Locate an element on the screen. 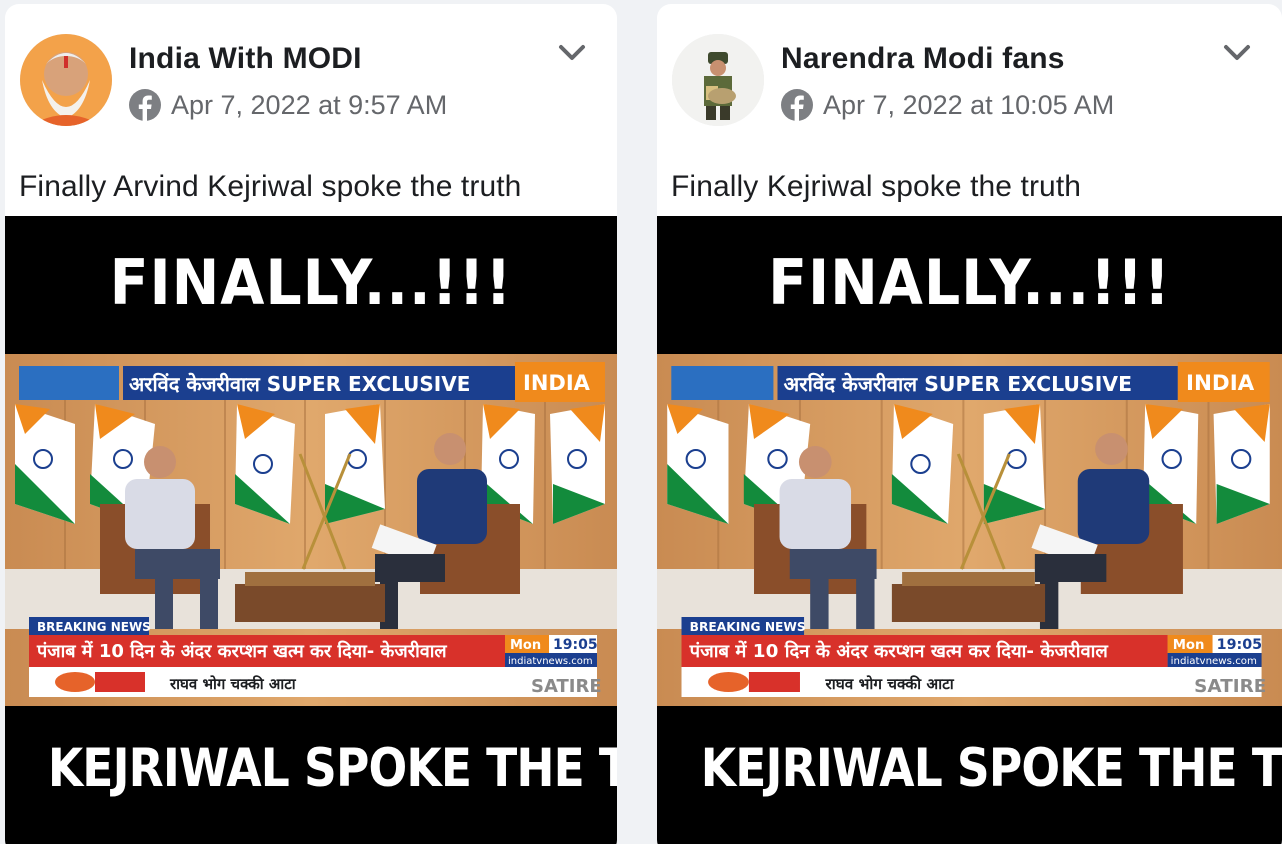 Image resolution: width=1282 pixels, height=844 pixels. post-header: India With MODI Apr 7, 2022 at 9:57 AM is located at coordinates (311, 74).